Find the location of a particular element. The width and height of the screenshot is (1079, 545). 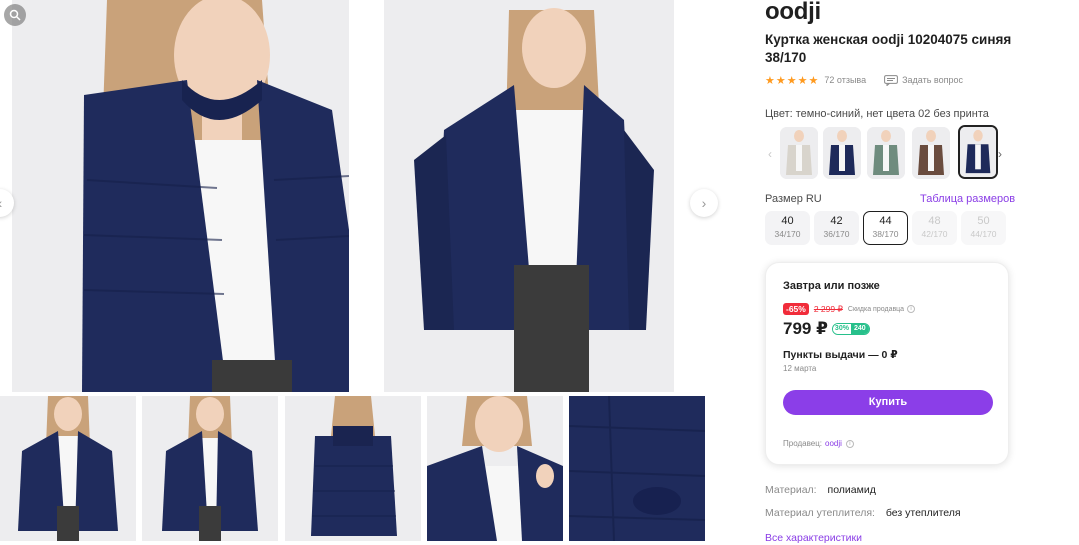

color-swatch-navy-selected is located at coordinates (978, 152).